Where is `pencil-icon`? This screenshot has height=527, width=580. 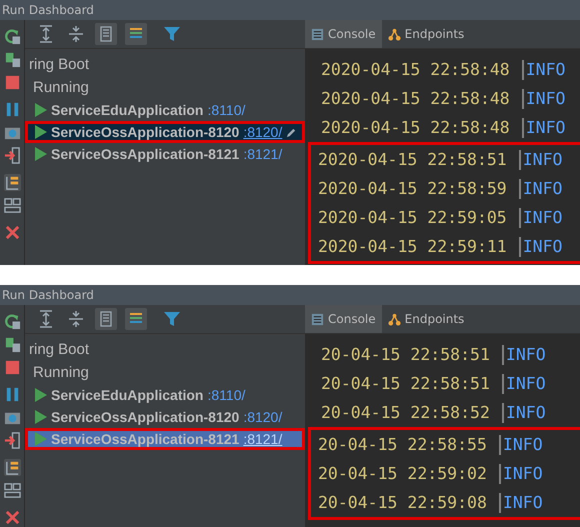 pencil-icon is located at coordinates (292, 132).